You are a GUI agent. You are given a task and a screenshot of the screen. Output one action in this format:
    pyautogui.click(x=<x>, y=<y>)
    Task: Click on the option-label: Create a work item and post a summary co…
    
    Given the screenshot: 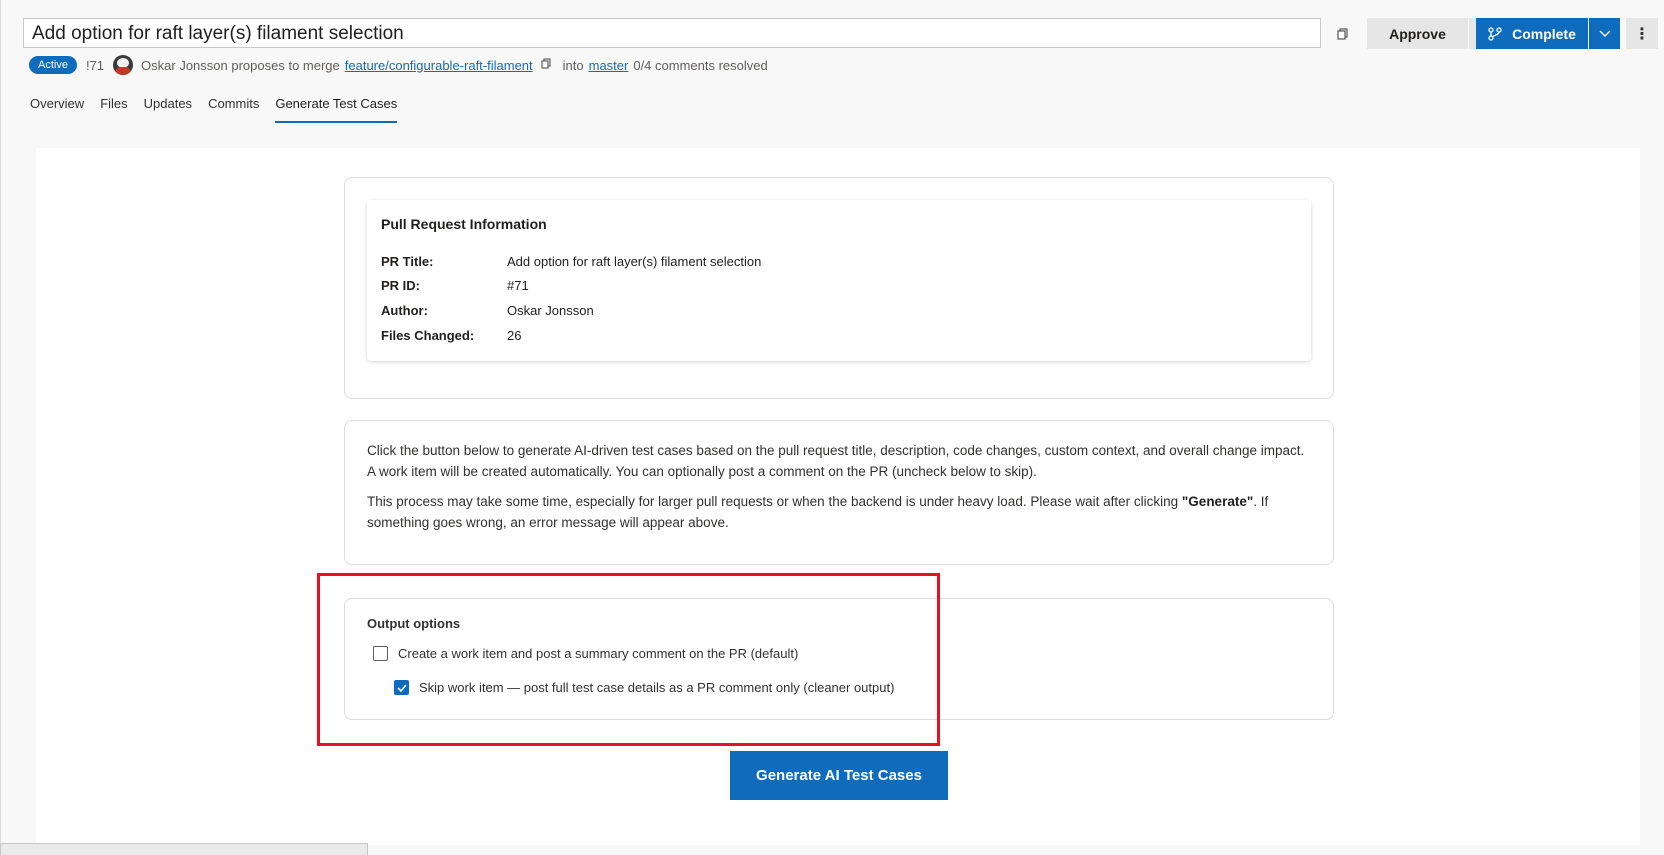 What is the action you would take?
    pyautogui.click(x=598, y=653)
    